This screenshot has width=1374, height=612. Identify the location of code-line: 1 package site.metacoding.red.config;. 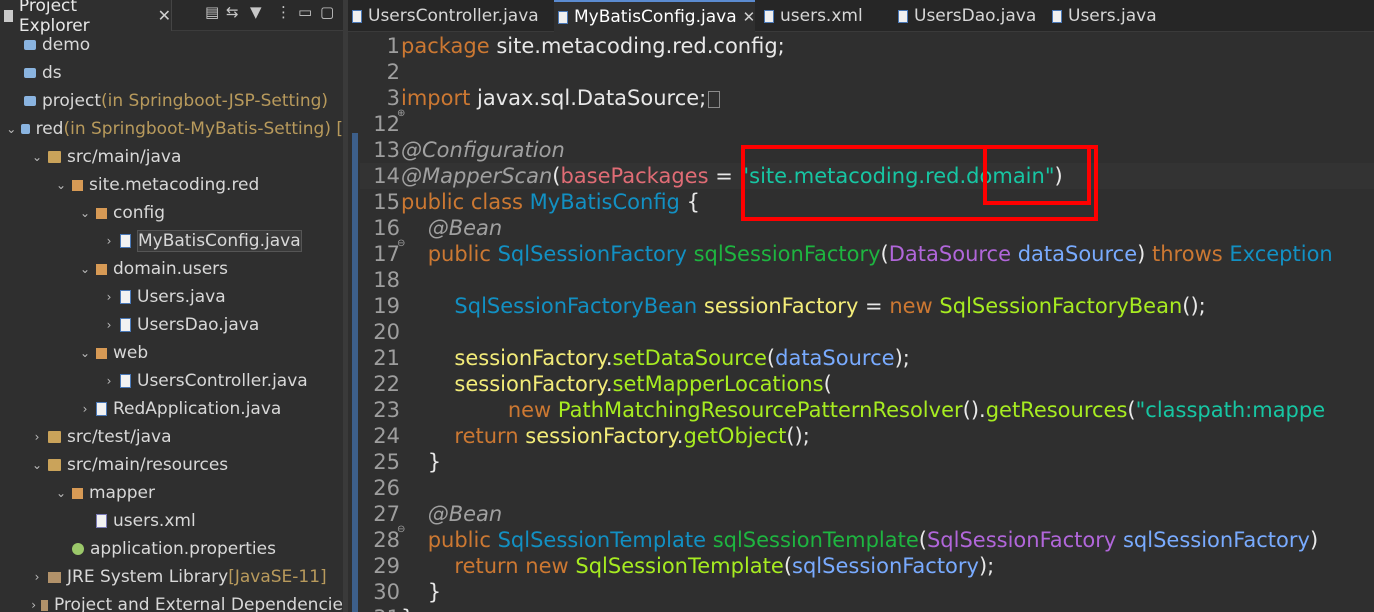
(867, 46).